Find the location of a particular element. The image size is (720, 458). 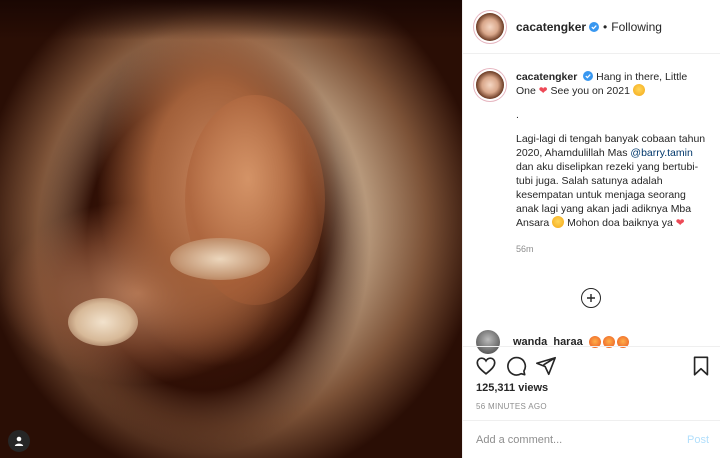

heart-icon is located at coordinates (486, 366).